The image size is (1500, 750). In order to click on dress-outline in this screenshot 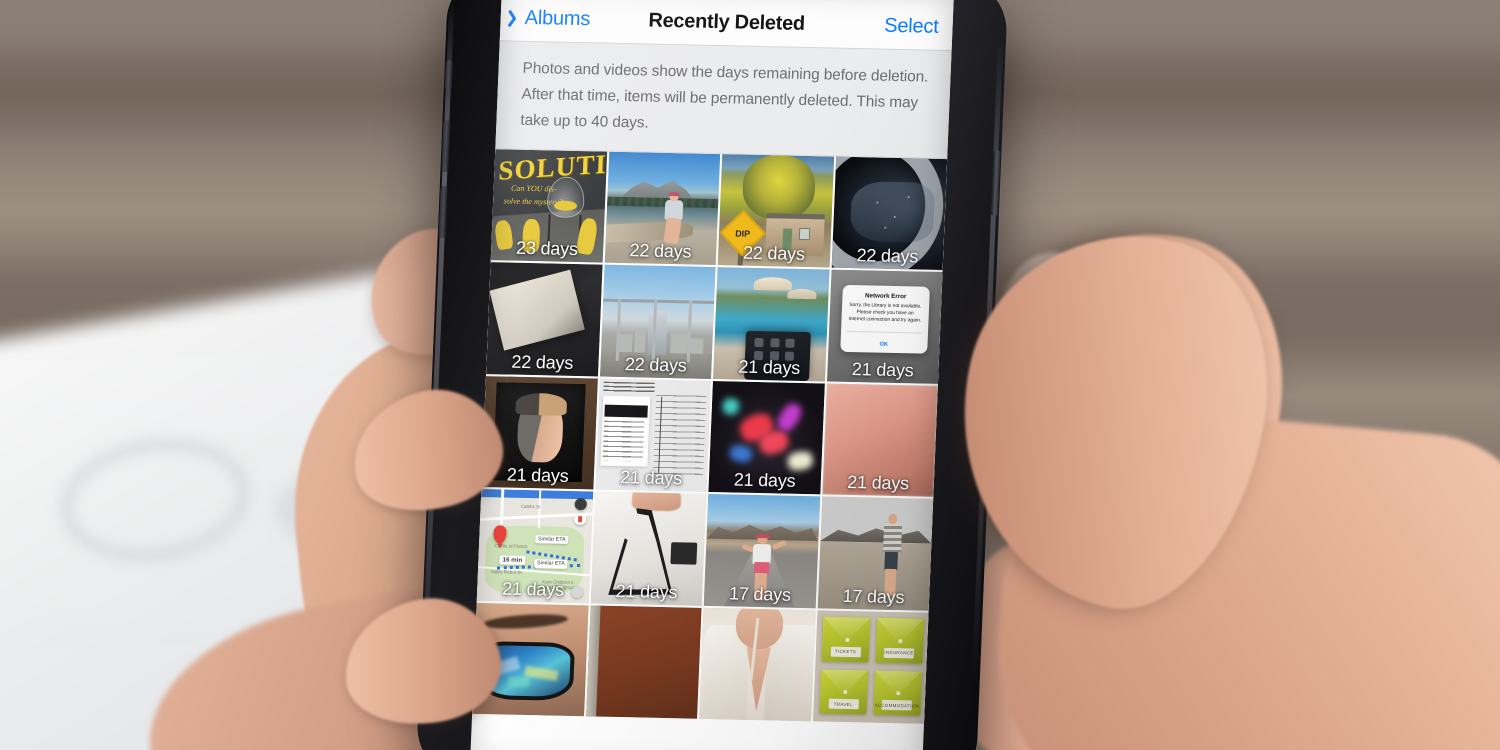, I will do `click(641, 552)`.